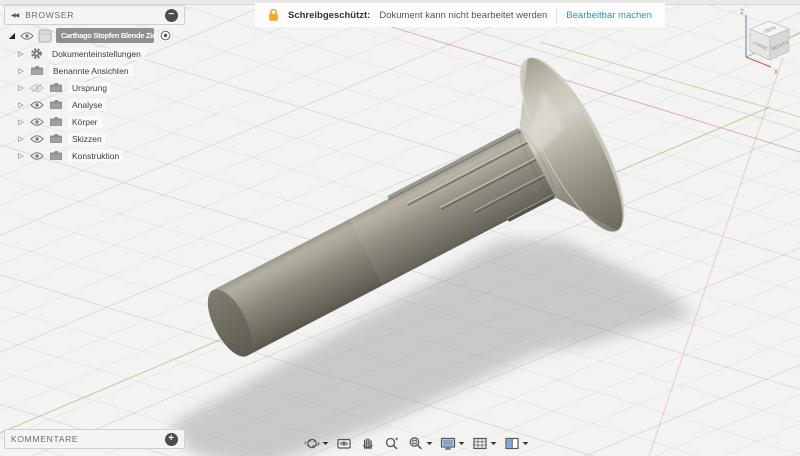 Image resolution: width=800 pixels, height=456 pixels. I want to click on component-cube-icon, so click(45, 35).